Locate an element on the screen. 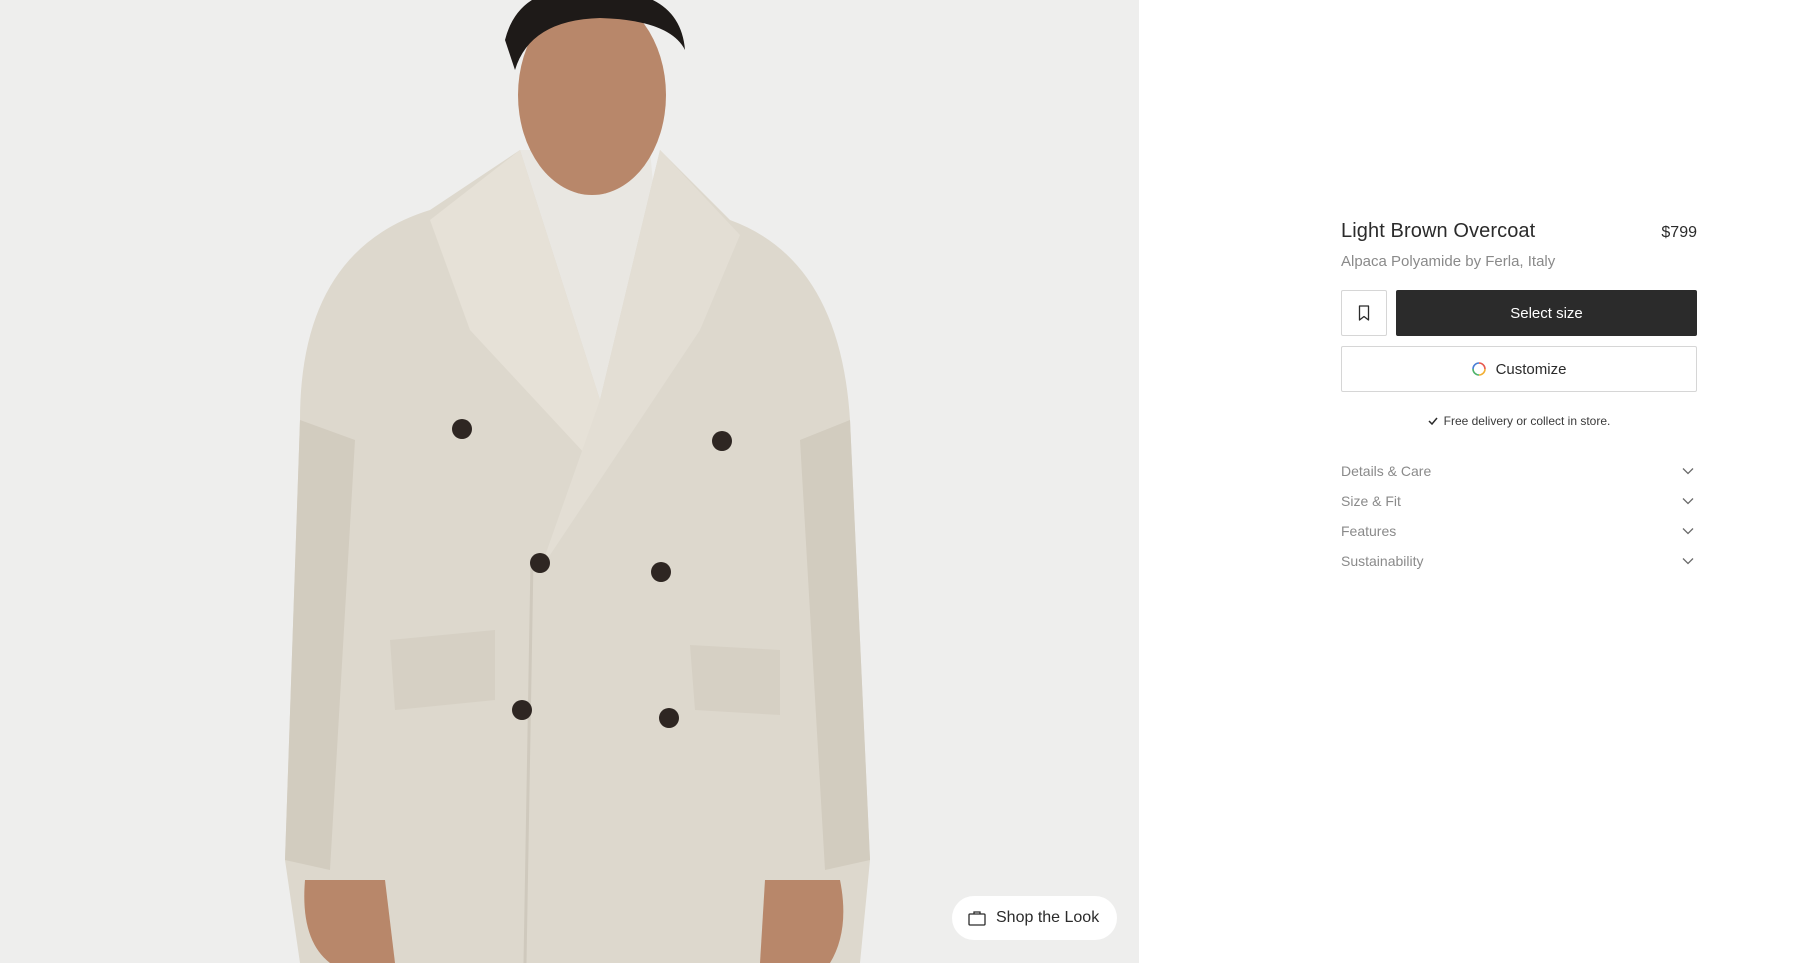 The image size is (1818, 963). accordion-sustainability: Sustainability is located at coordinates (1519, 561).